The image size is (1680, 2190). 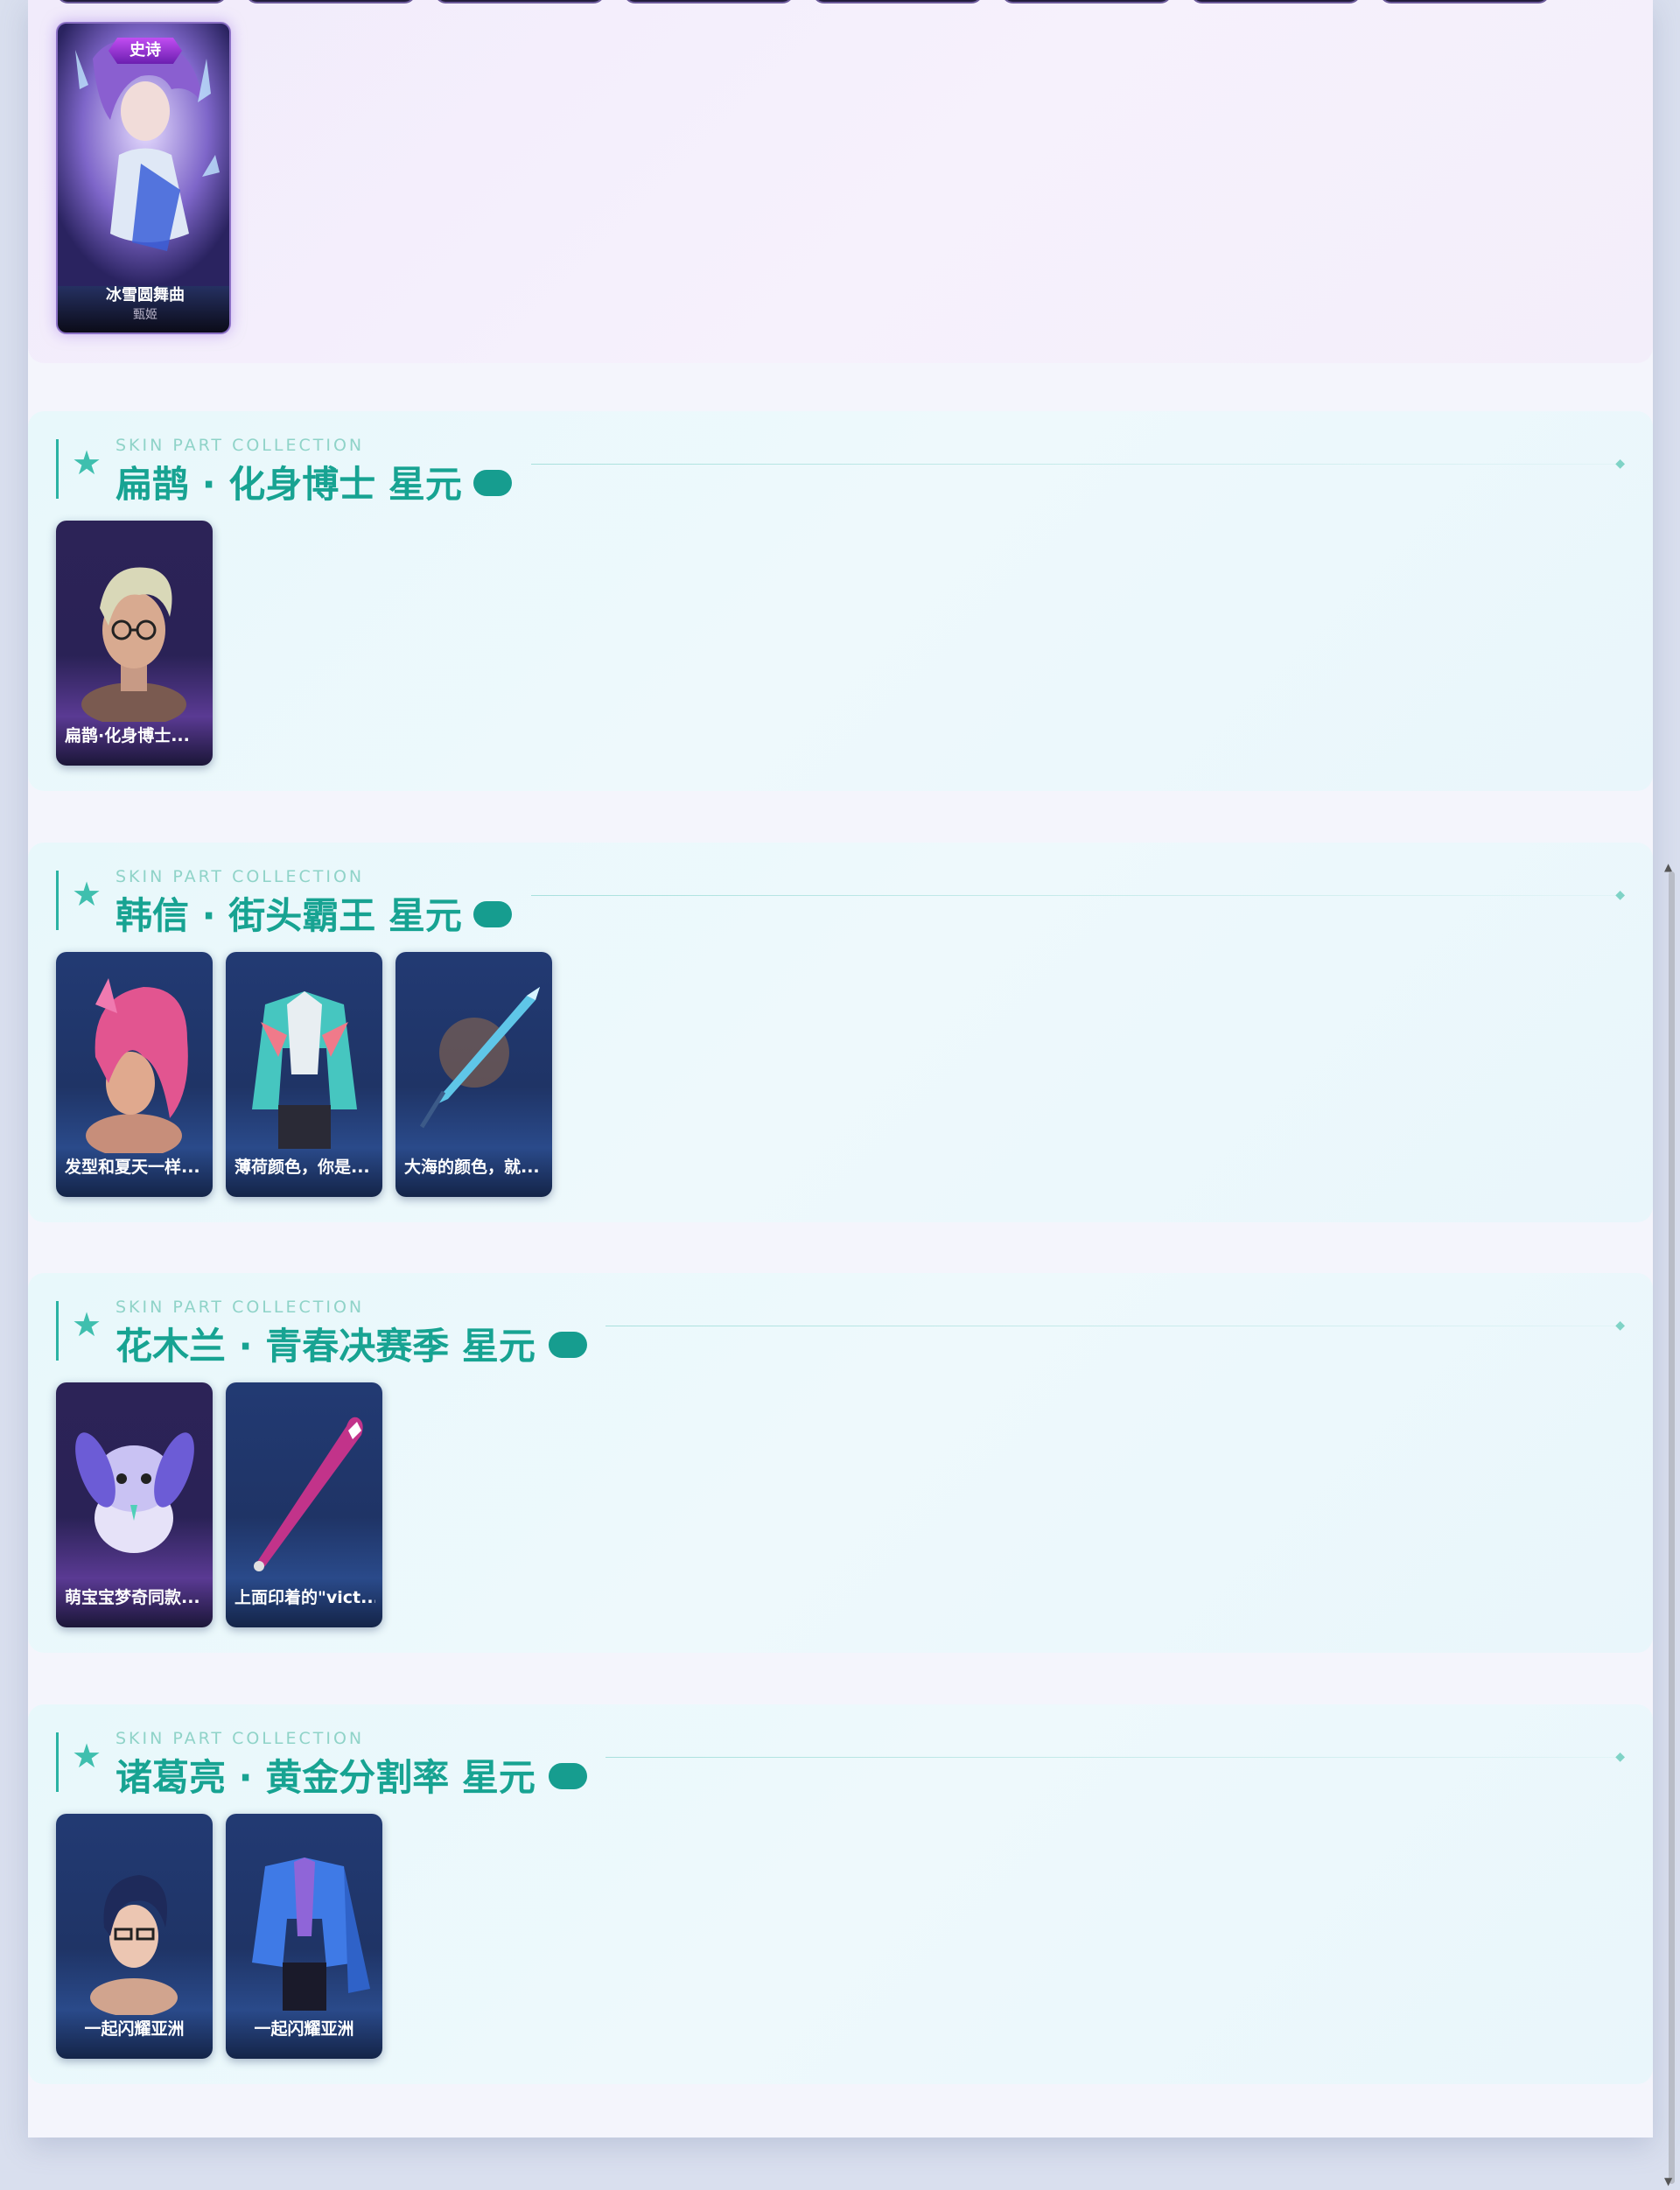 What do you see at coordinates (134, 1493) in the screenshot?
I see `plush-bunny-icon` at bounding box center [134, 1493].